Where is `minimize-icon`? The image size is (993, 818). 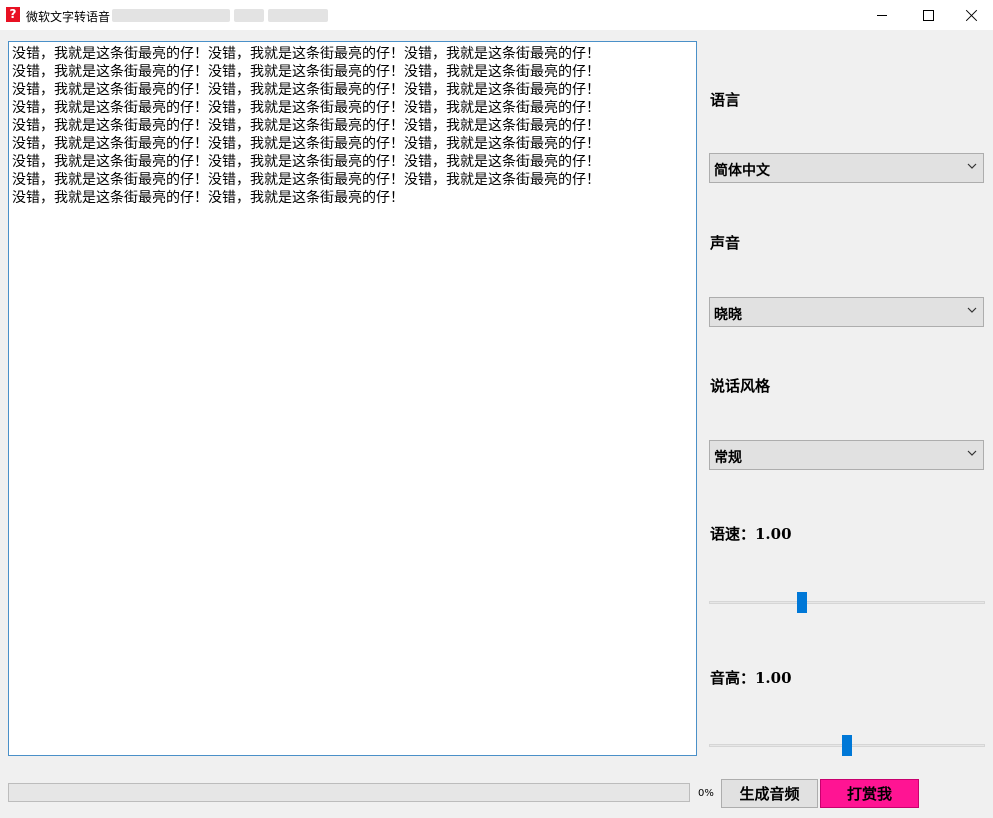
minimize-icon is located at coordinates (882, 15).